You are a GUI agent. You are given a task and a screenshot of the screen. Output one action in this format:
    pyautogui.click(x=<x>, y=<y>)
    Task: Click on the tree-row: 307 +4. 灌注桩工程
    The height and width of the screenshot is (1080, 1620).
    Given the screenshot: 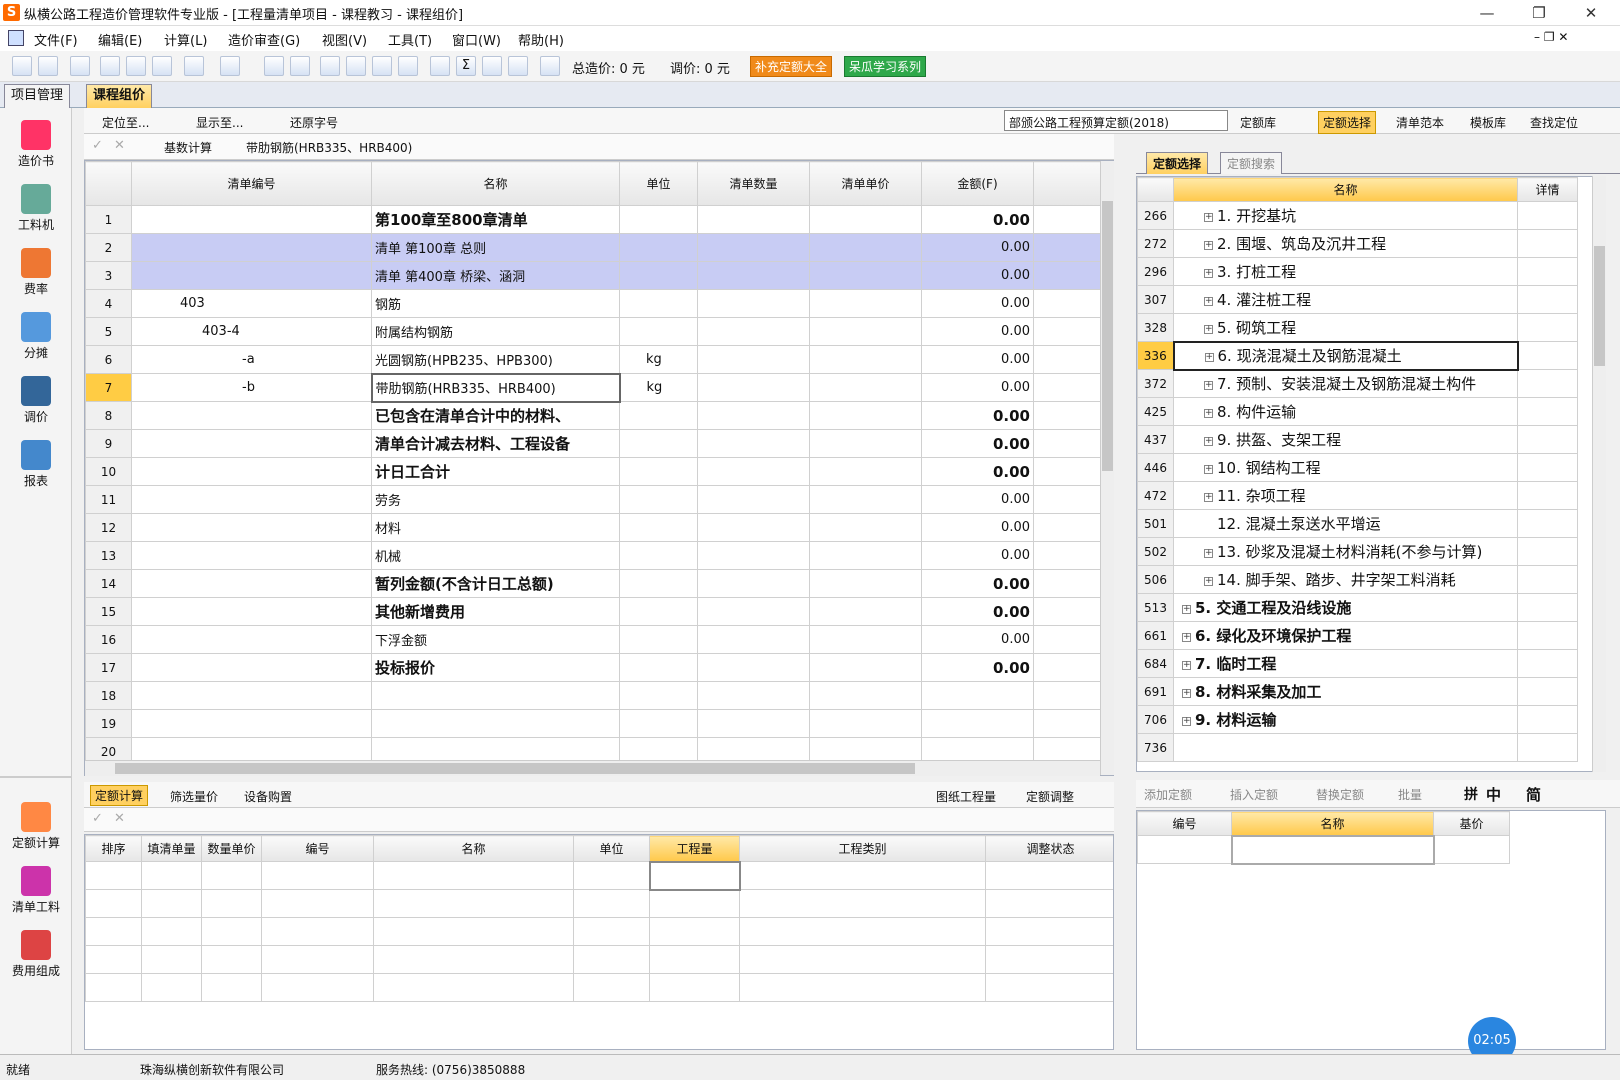 What is the action you would take?
    pyautogui.click(x=1357, y=299)
    